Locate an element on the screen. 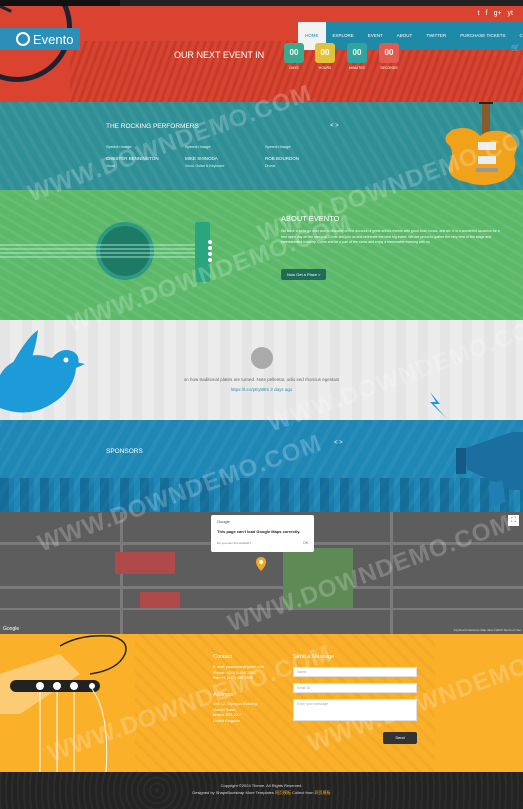  performer-name: CHESTER BENNINGTON is located at coordinates (132, 158).